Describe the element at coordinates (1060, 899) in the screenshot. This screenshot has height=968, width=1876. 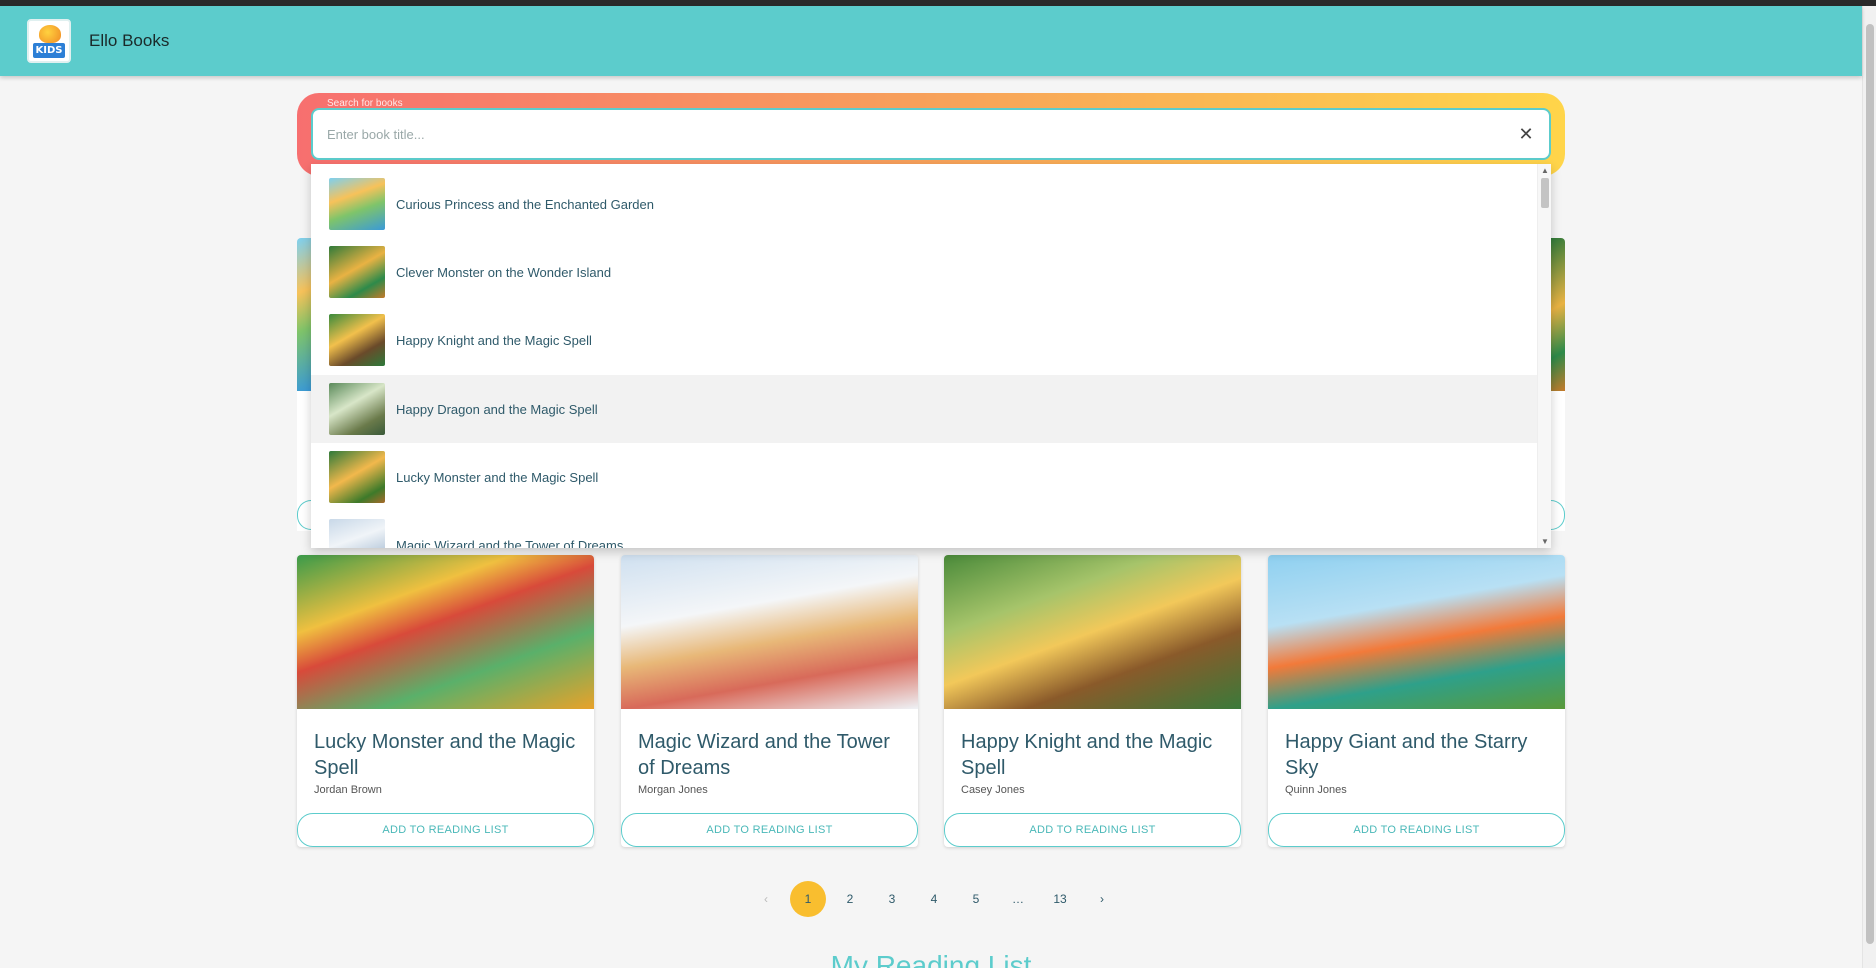
I see `page-button-13: 13` at that location.